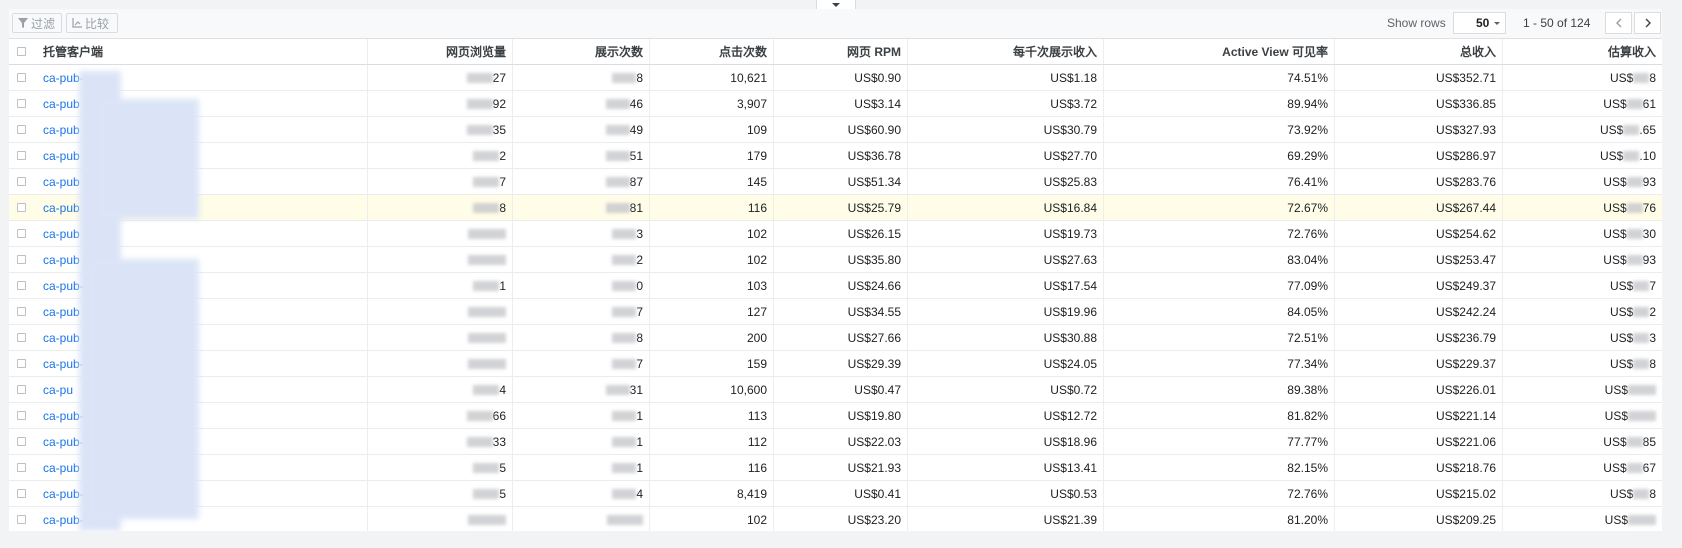 Image resolution: width=1682 pixels, height=548 pixels. I want to click on filter-label: 过滤, so click(43, 23).